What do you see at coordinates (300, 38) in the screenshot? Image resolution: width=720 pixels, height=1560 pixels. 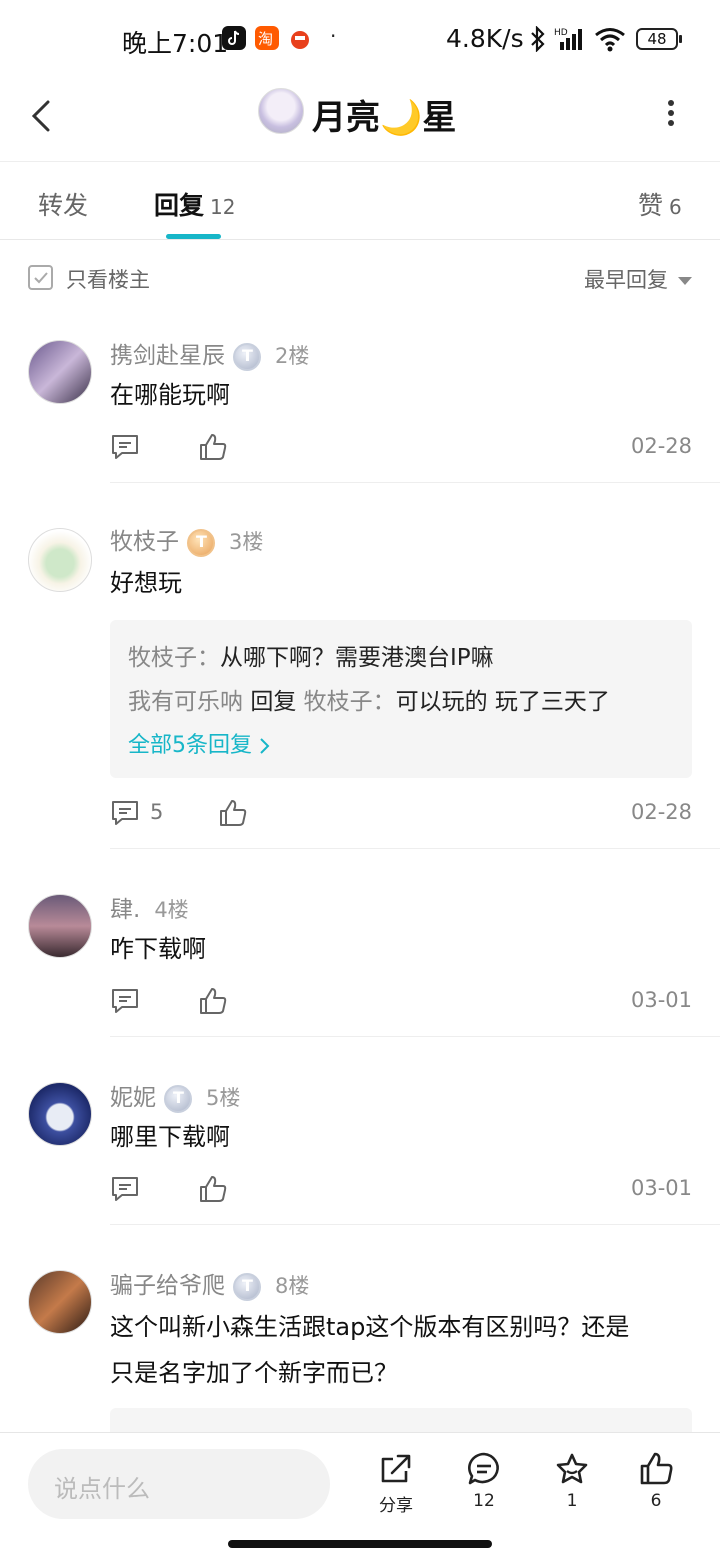 I see `shopping-app-icon` at bounding box center [300, 38].